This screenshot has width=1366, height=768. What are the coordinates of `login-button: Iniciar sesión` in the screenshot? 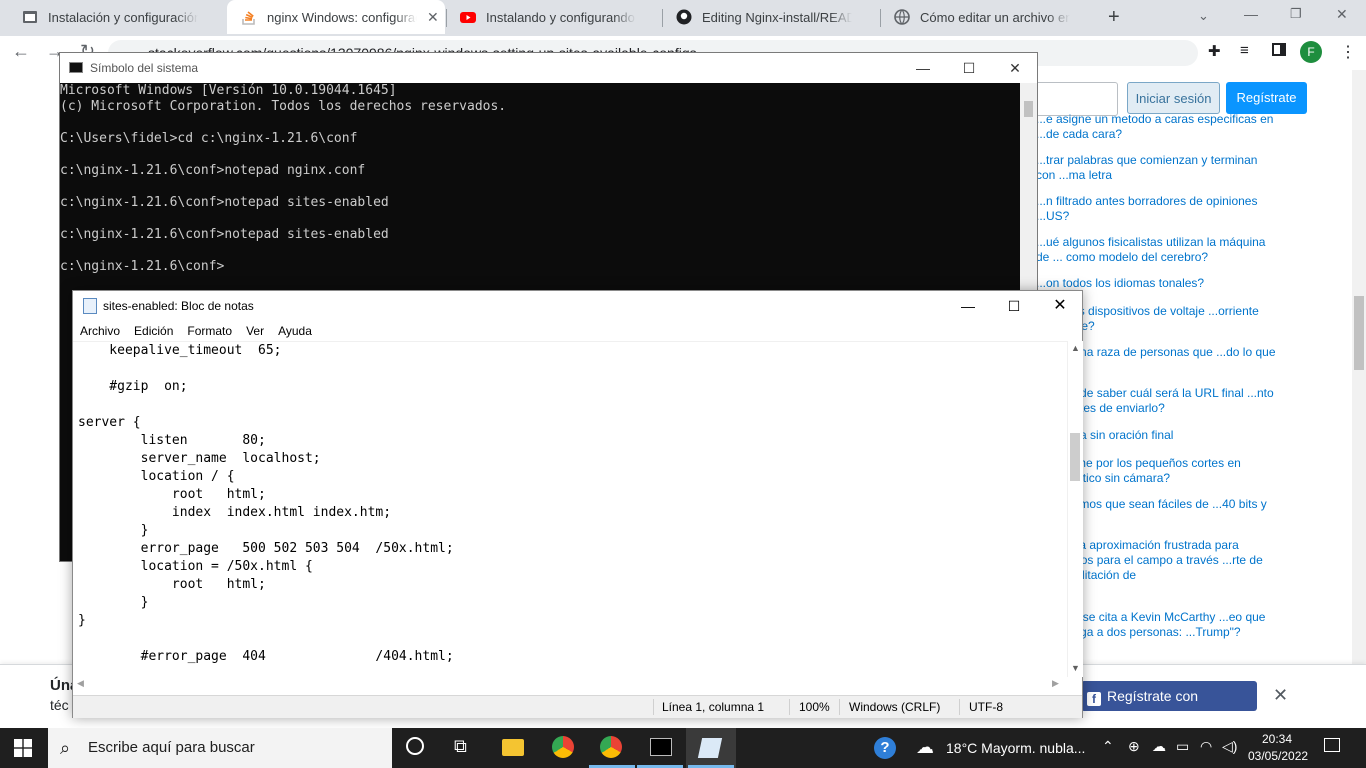 It's located at (1173, 98).